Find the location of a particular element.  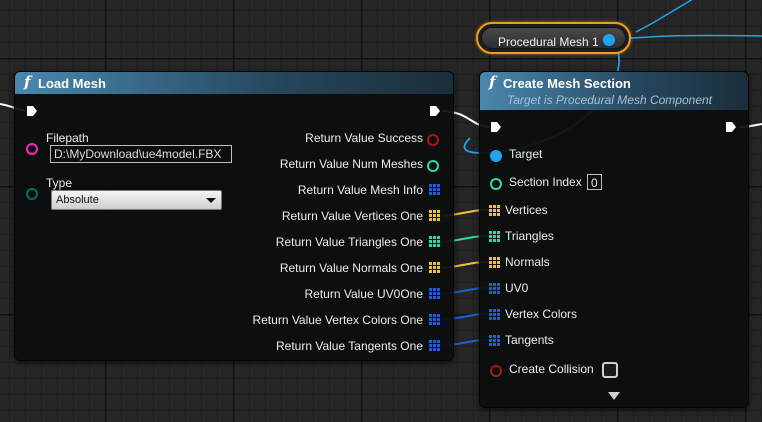

expand-advanced-arrow-icon is located at coordinates (614, 396).